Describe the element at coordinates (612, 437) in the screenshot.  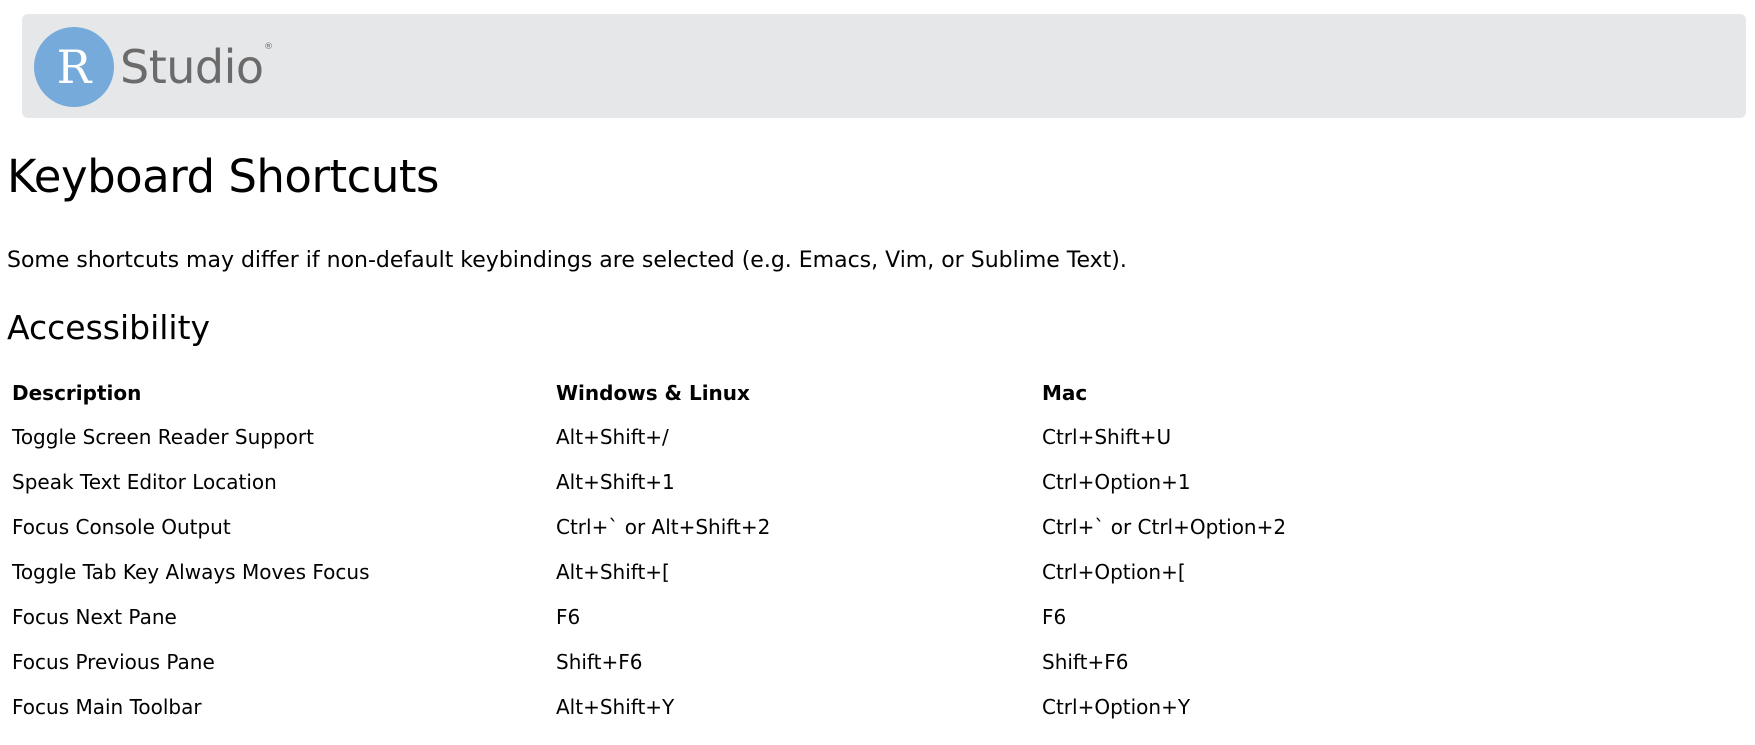
I see `cell-windows-linux: Alt+Shift+/` at that location.